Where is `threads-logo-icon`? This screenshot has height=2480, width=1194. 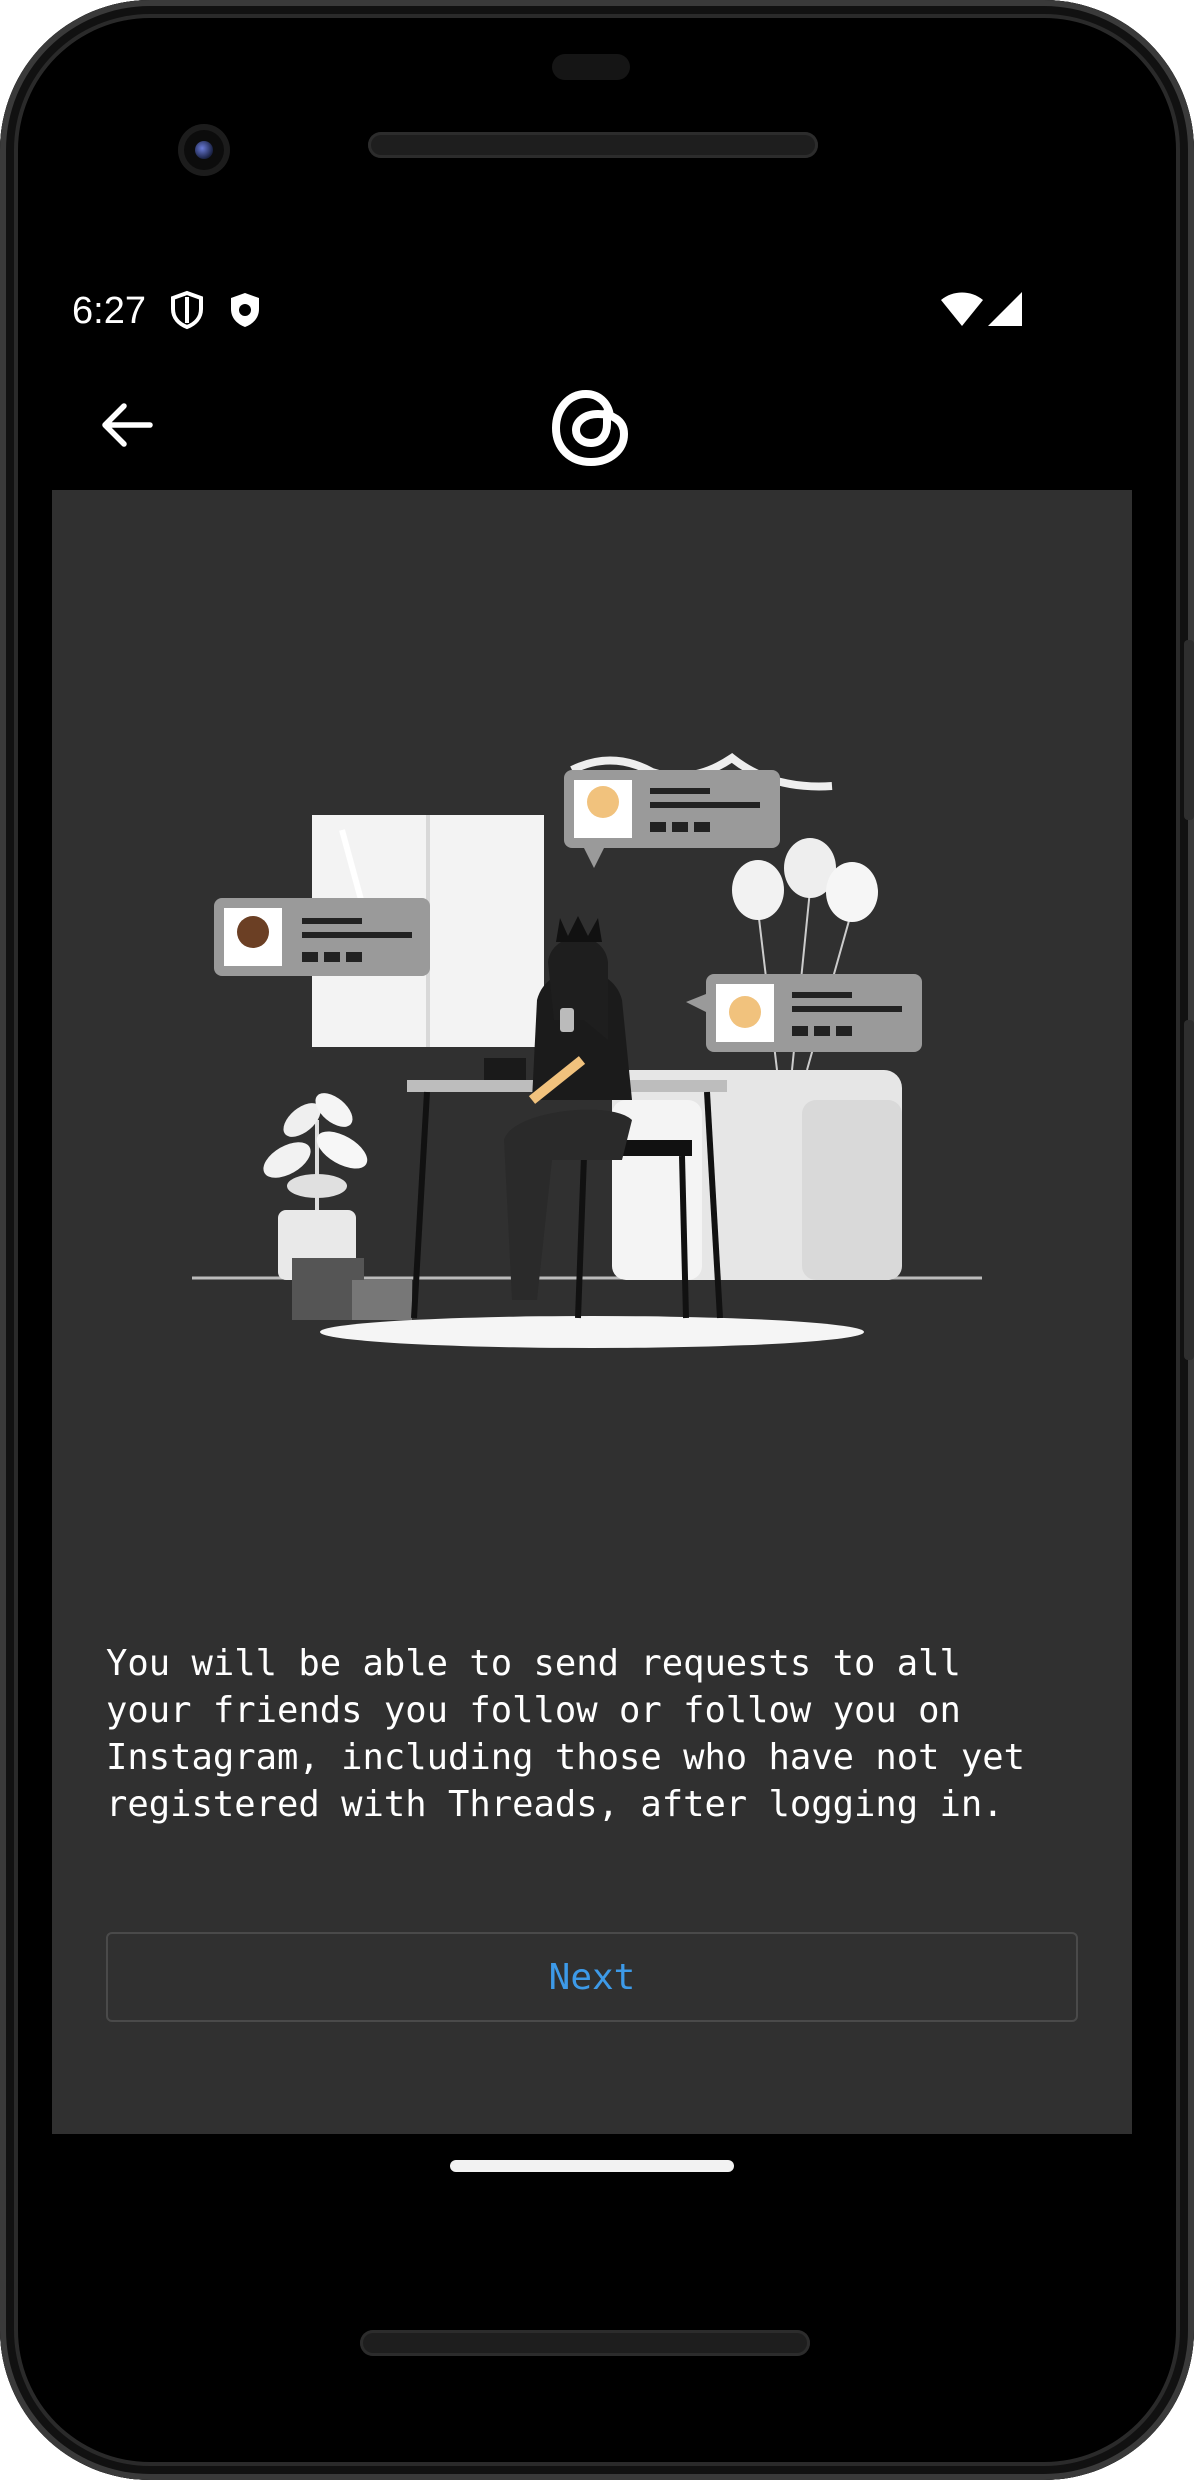
threads-logo-icon is located at coordinates (591, 425).